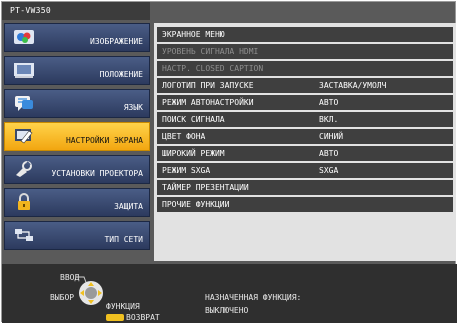 This screenshot has height=323, width=458. I want to click on submenu-row-presentation-timer: ТАЙМЕР ПРЕЗЕНТАЦИИ, so click(305, 187).